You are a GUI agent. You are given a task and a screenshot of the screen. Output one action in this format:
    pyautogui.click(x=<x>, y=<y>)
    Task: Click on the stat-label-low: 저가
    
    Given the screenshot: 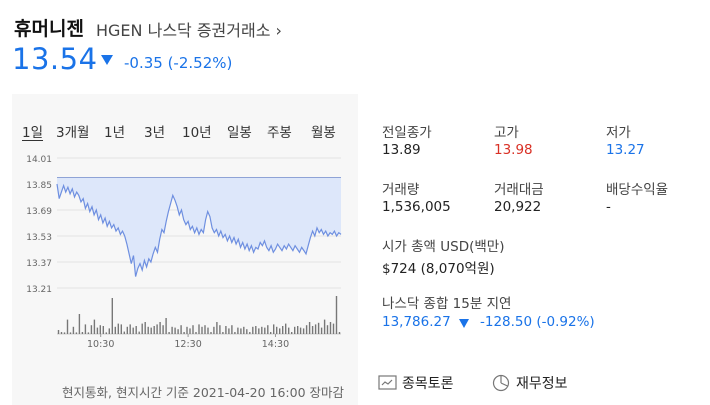 What is the action you would take?
    pyautogui.click(x=618, y=133)
    